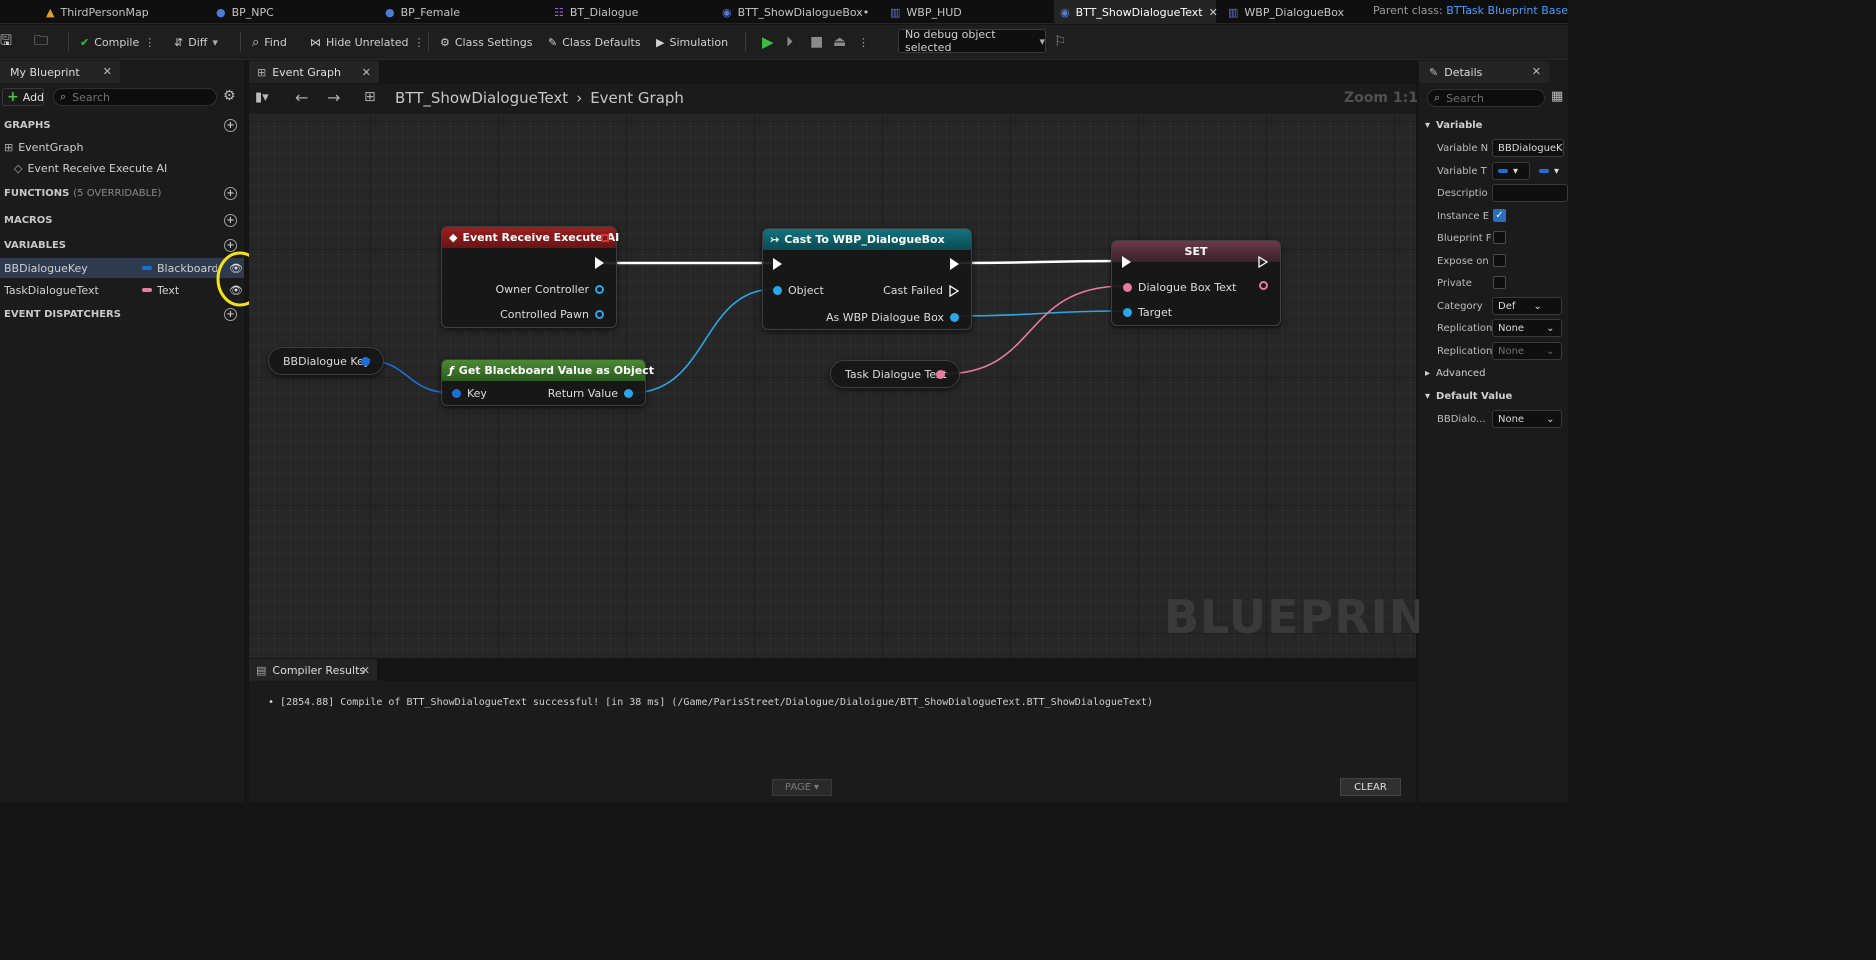 This screenshot has width=1876, height=960. What do you see at coordinates (1528, 148) in the screenshot?
I see `variable-name-input: BBDialogueK` at bounding box center [1528, 148].